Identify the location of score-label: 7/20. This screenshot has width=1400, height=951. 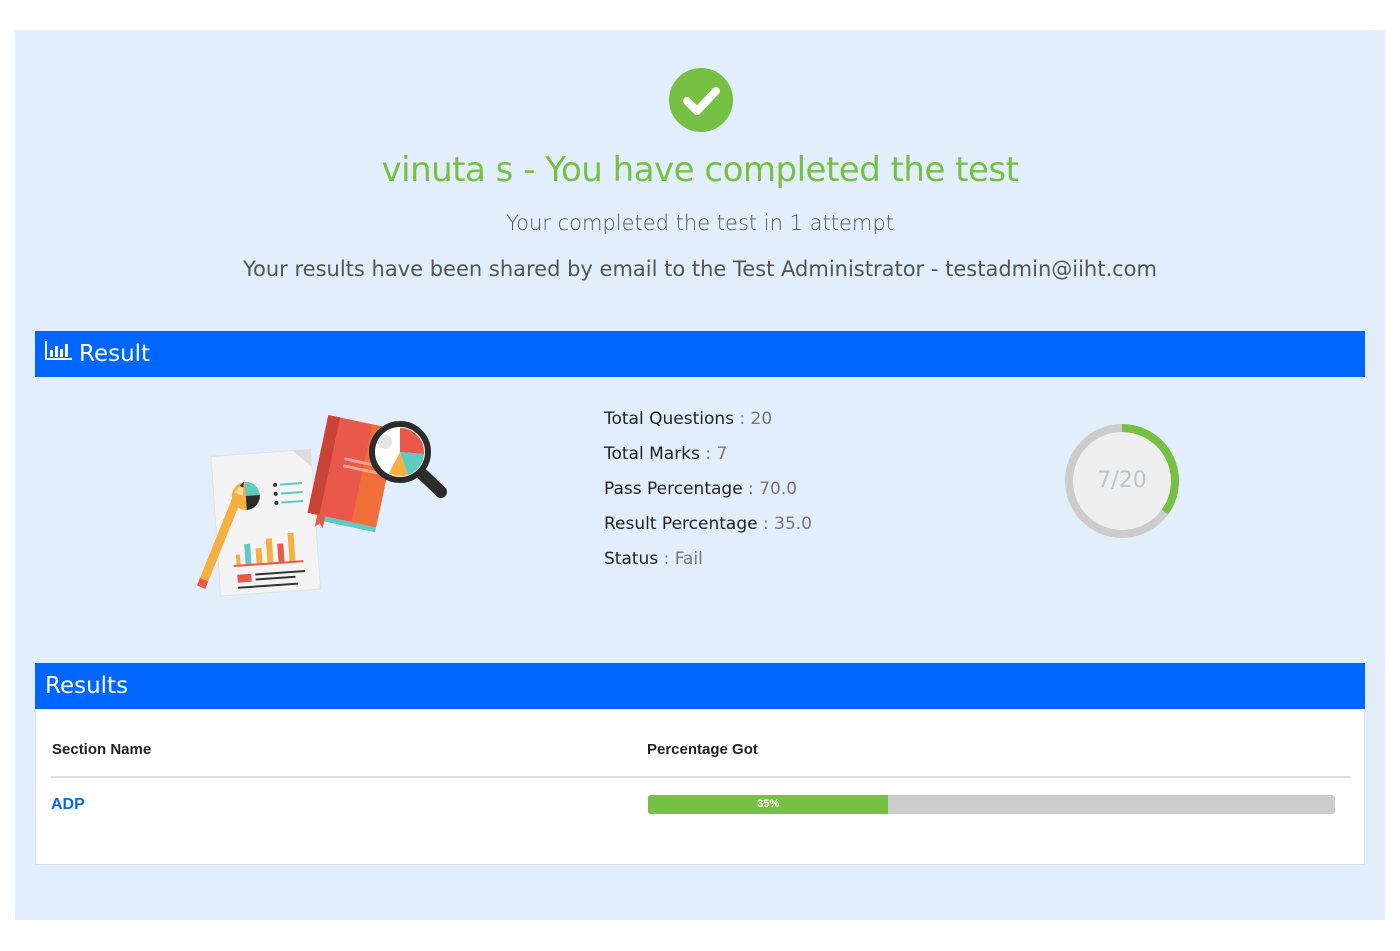
(1122, 480).